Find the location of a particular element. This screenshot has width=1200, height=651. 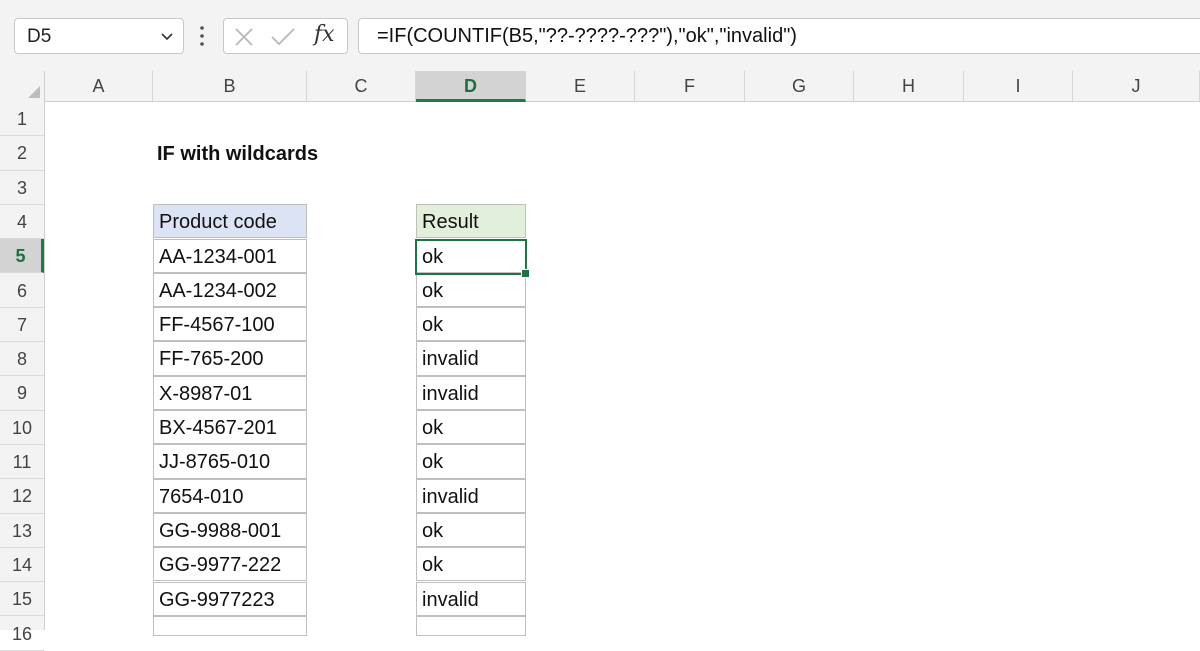

fill-handle is located at coordinates (525, 273).